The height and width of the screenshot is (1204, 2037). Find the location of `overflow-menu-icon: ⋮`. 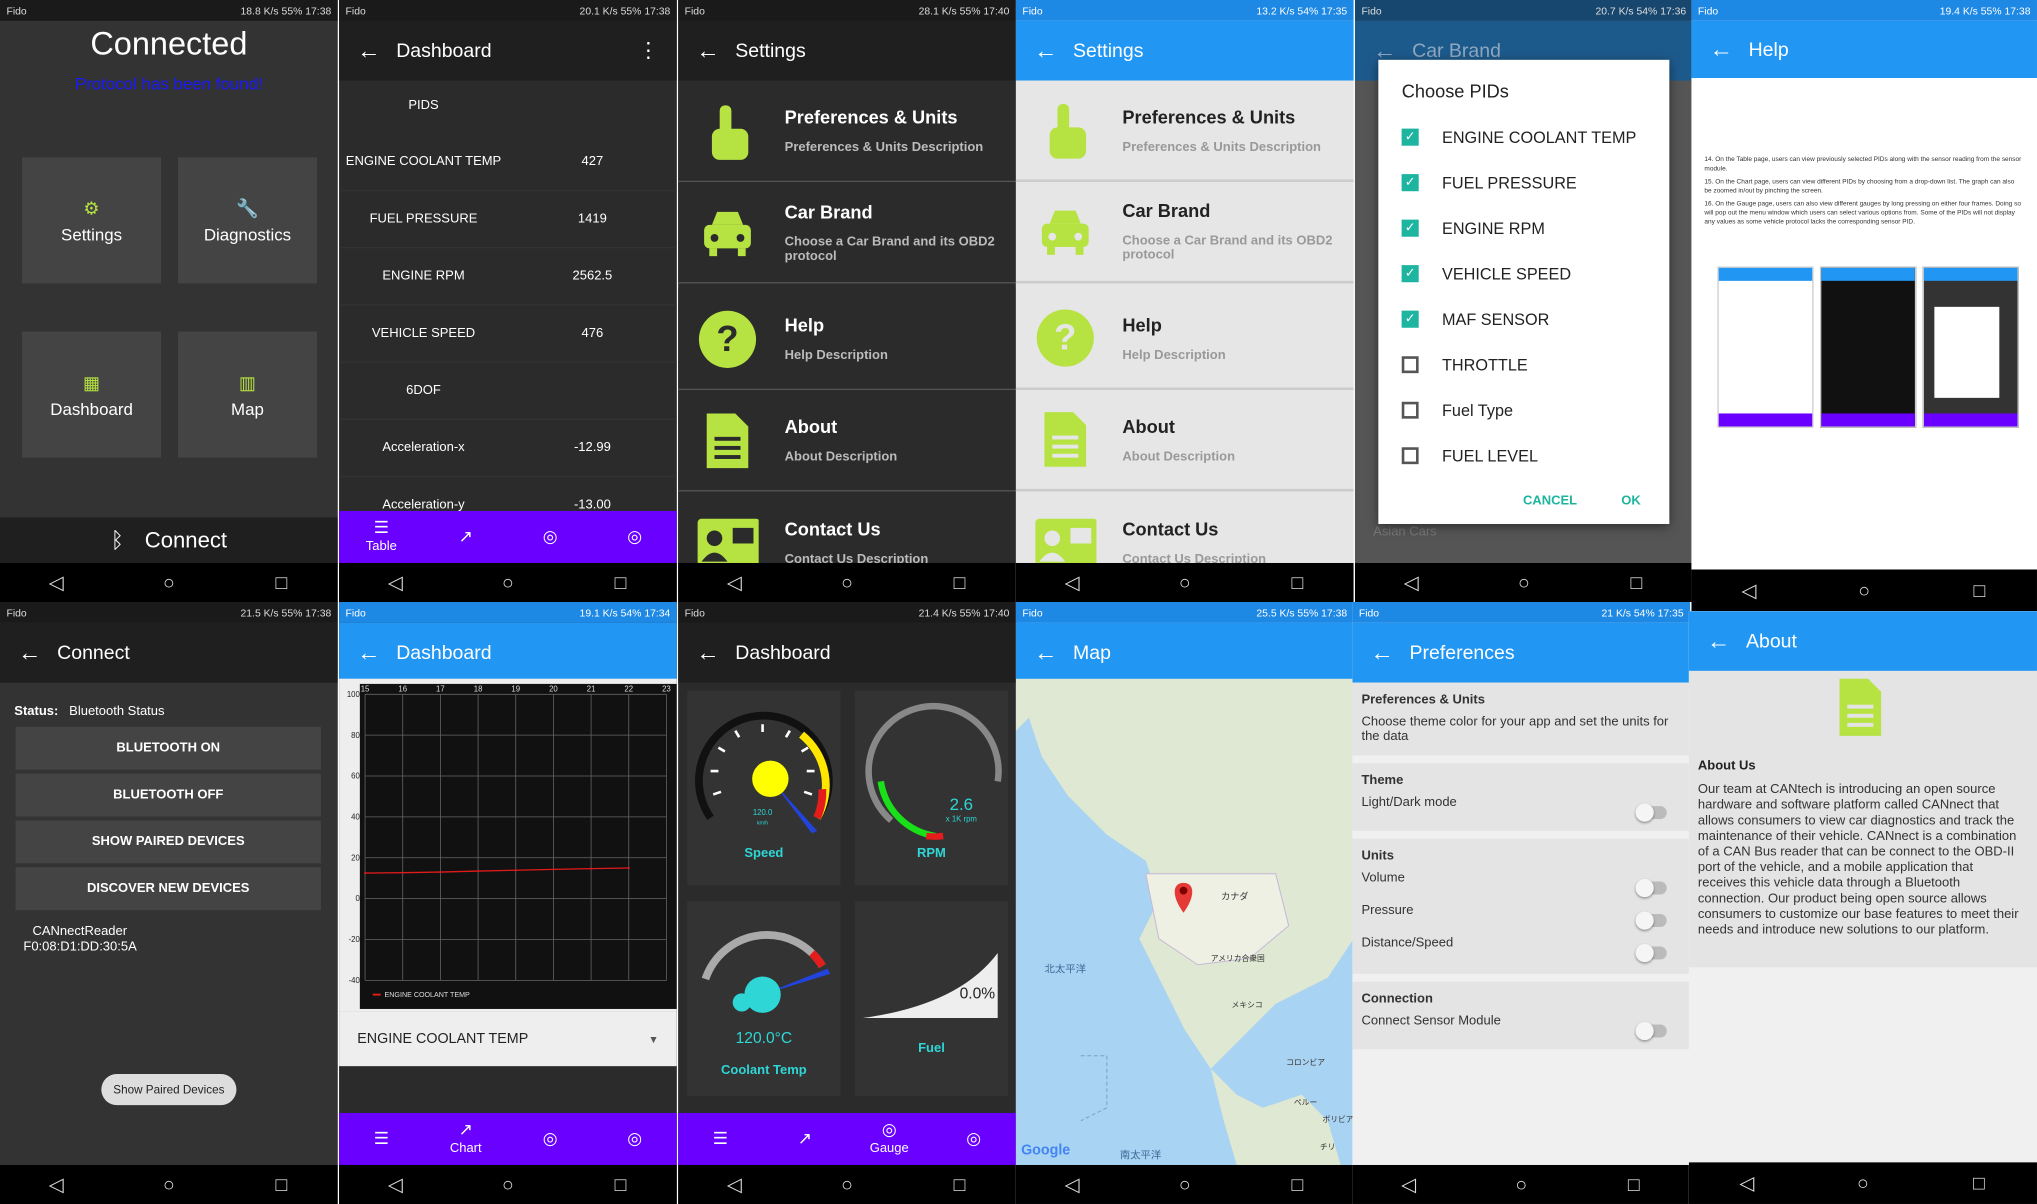

overflow-menu-icon: ⋮ is located at coordinates (657, 51).